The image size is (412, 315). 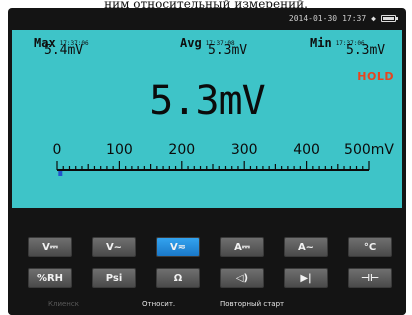 What do you see at coordinates (354, 18) in the screenshot?
I see `status-time: 17:37` at bounding box center [354, 18].